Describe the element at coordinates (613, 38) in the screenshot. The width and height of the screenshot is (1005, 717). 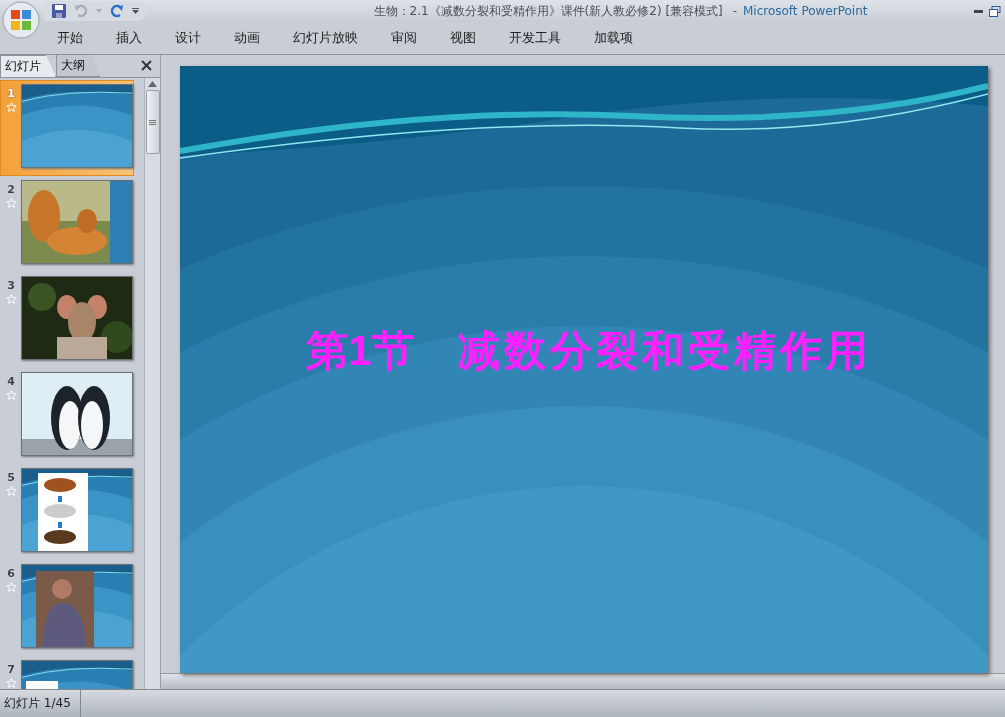
I see `ribbon-tab: 加载项` at that location.